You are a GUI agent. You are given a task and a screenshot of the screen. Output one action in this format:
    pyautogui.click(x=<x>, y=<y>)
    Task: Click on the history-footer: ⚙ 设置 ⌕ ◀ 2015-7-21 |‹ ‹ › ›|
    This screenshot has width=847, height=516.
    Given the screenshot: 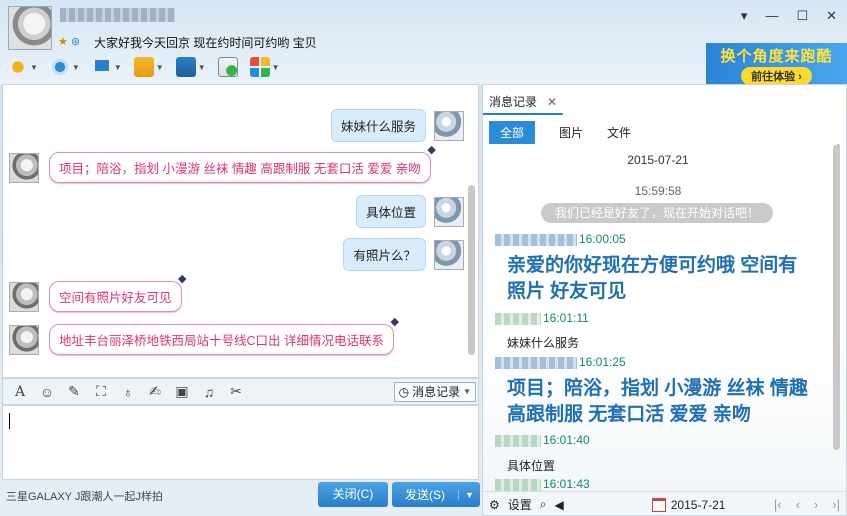 What is the action you would take?
    pyautogui.click(x=664, y=503)
    